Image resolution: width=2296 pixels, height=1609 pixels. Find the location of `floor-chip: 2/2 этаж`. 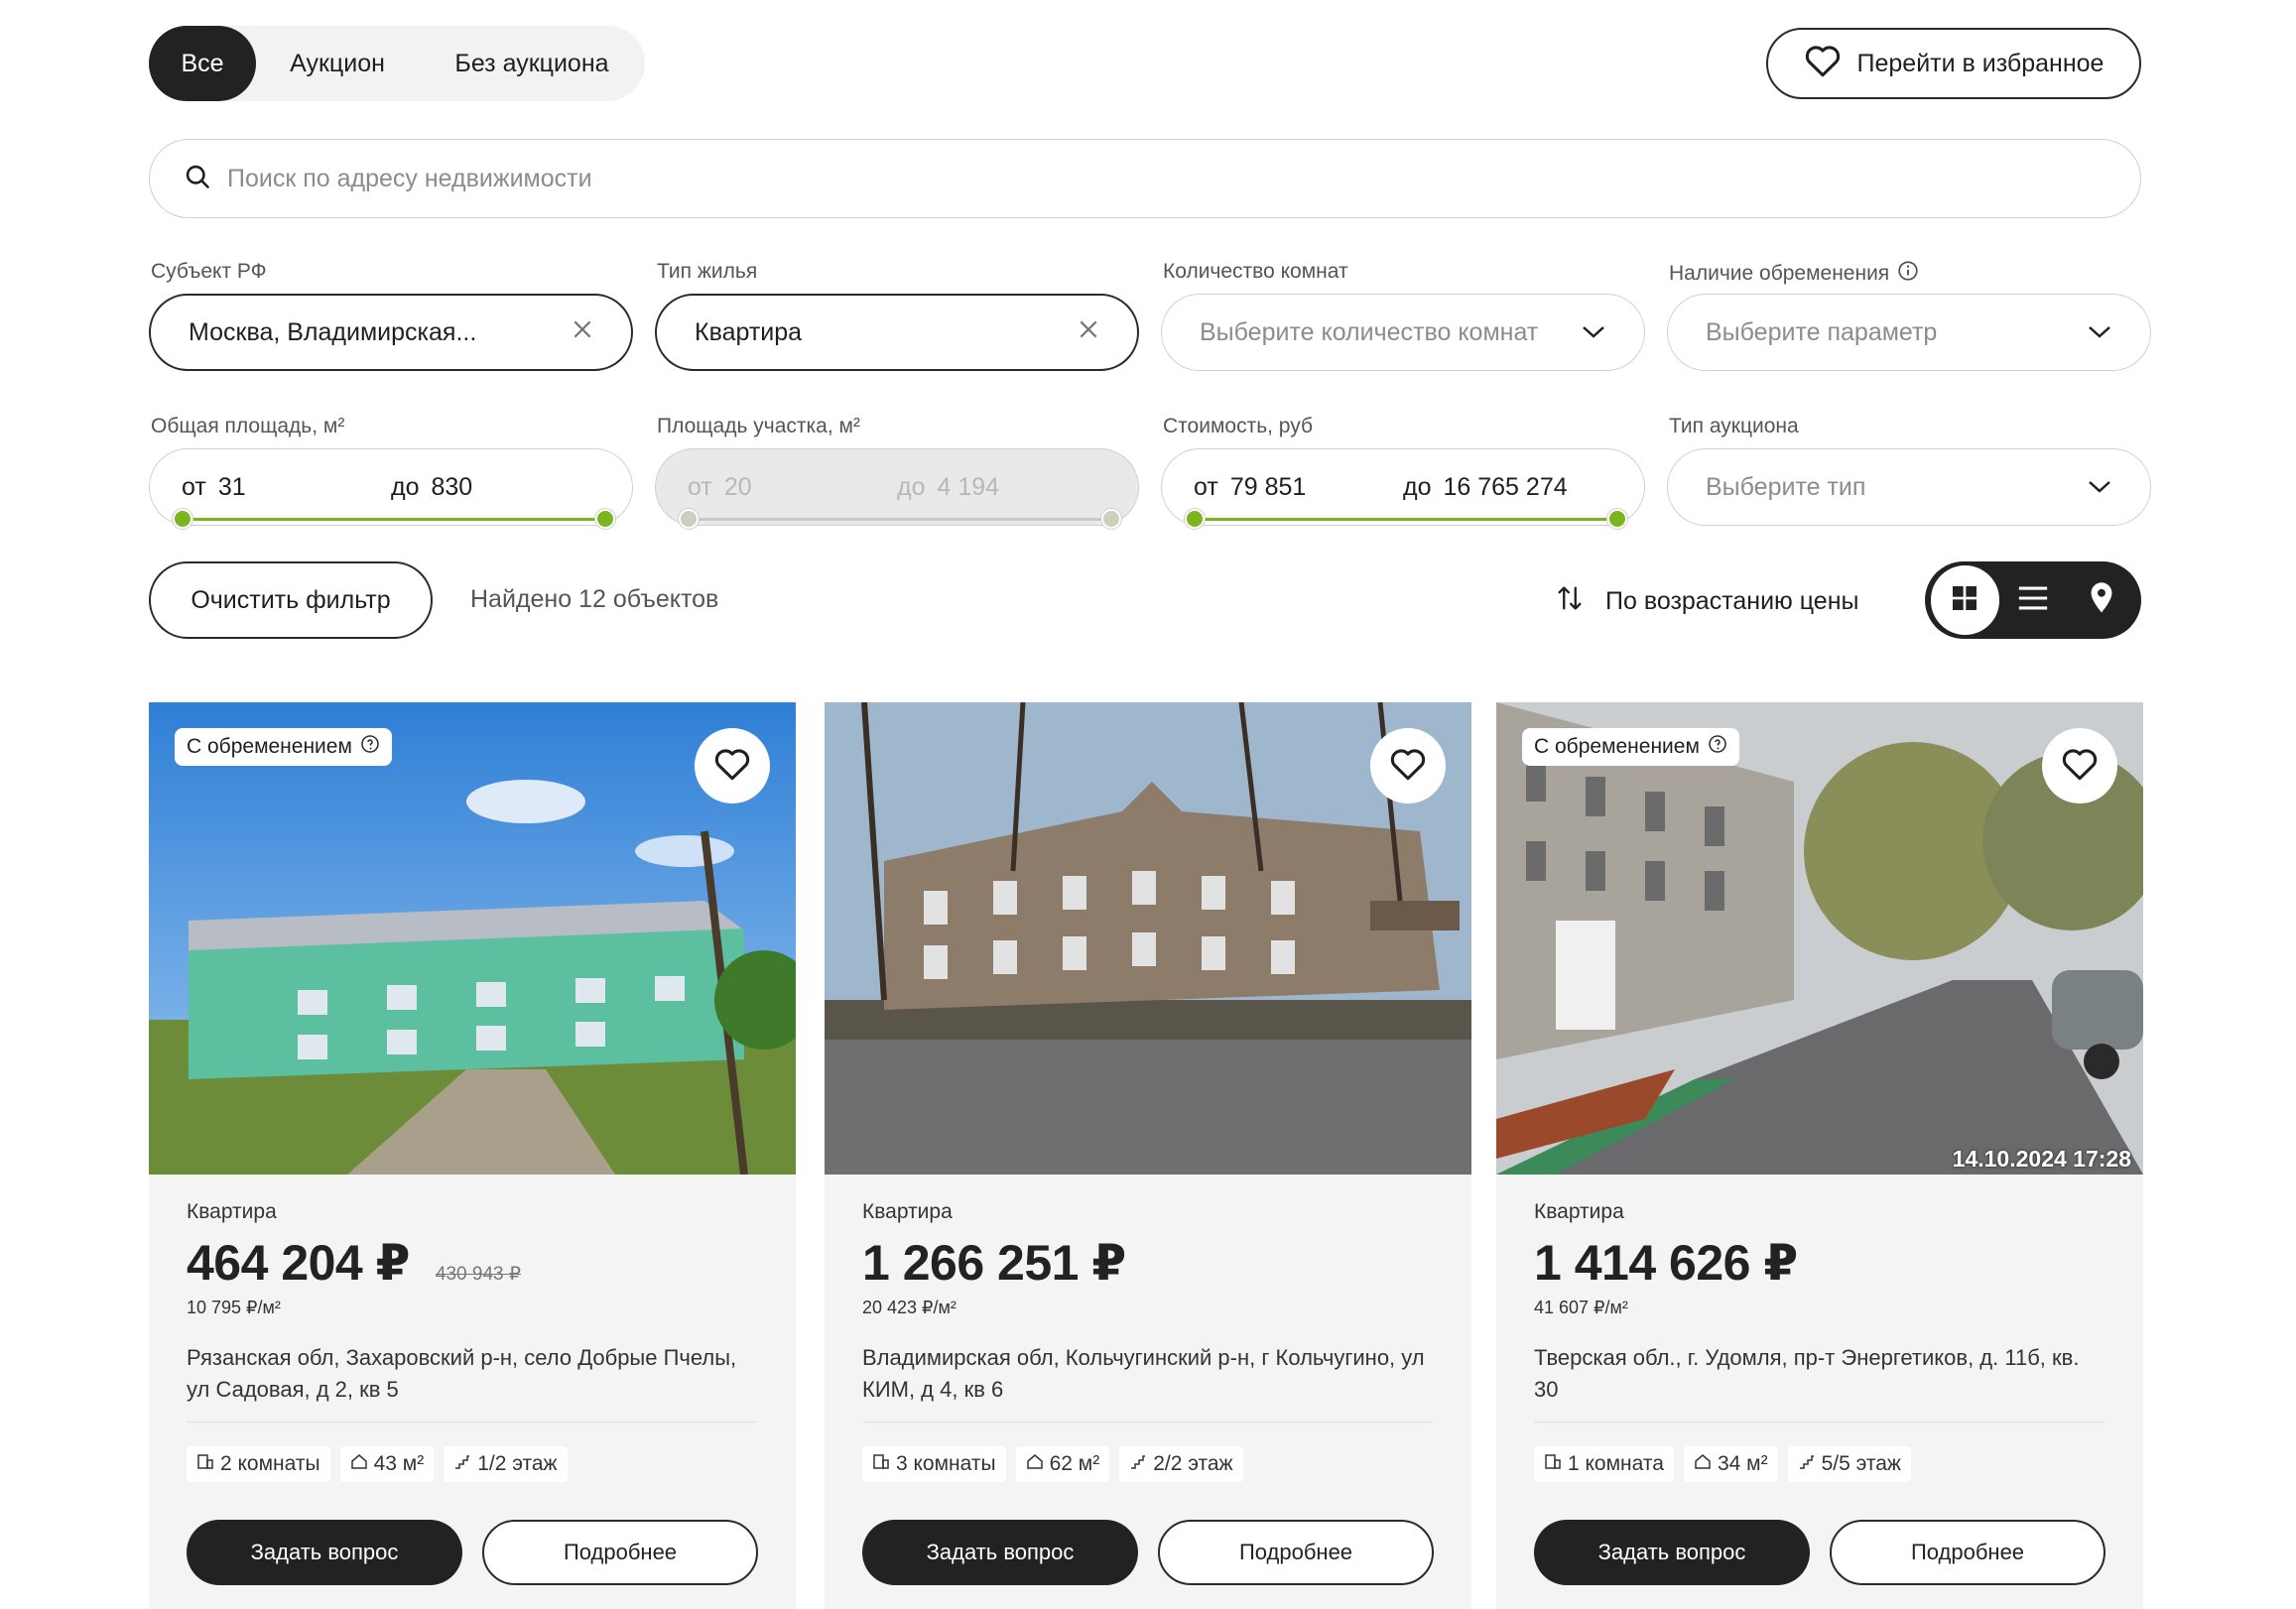

floor-chip: 2/2 этаж is located at coordinates (1181, 1464).